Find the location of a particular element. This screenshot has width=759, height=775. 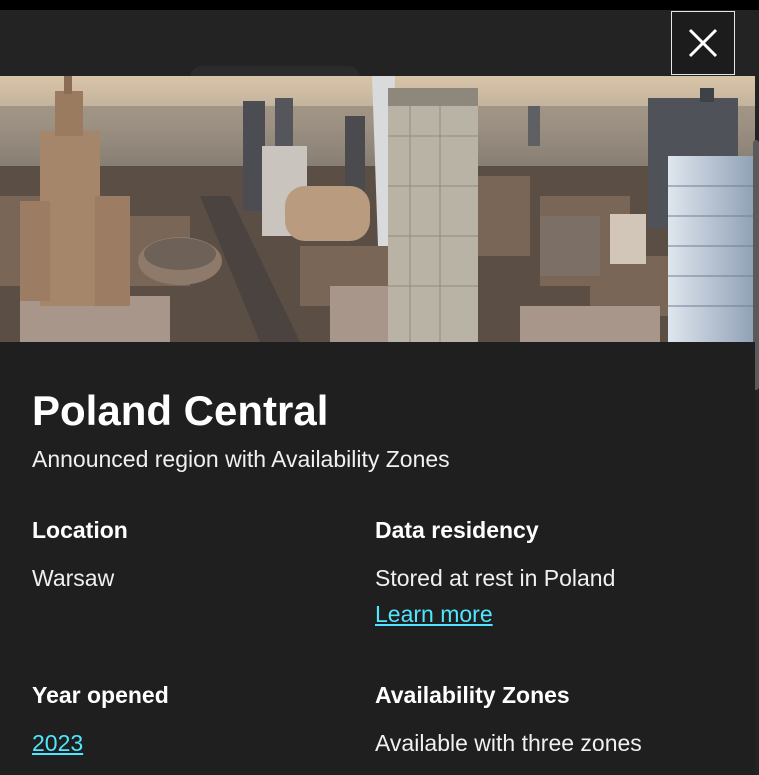

data-residency-label: Data residency is located at coordinates (457, 530).